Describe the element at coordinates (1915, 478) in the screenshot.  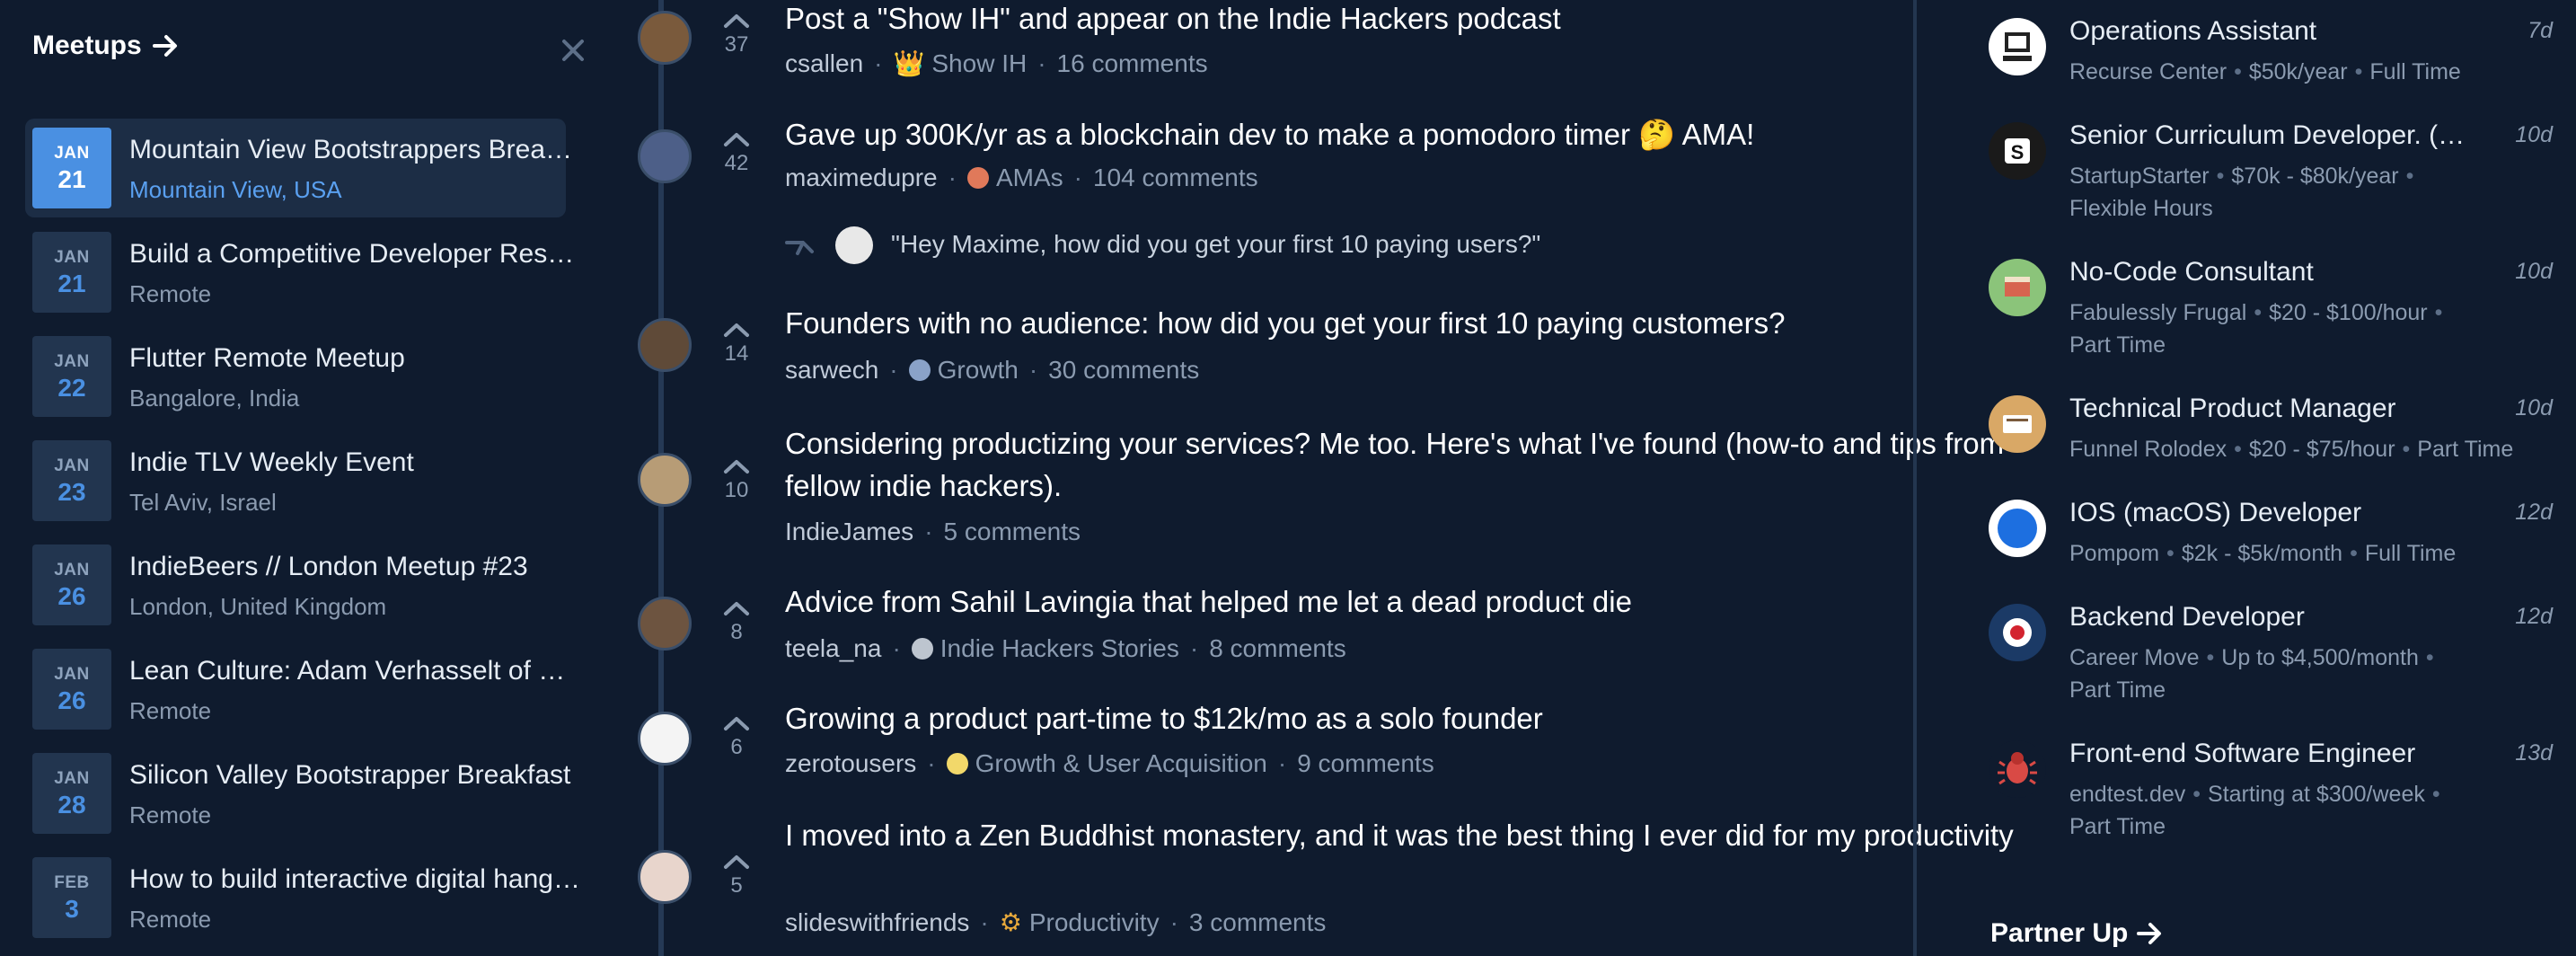
I see `column-divider` at that location.